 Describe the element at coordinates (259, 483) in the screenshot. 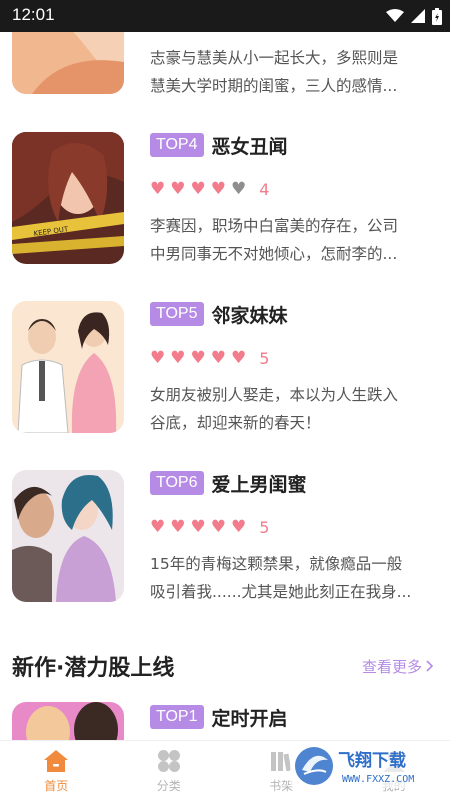

I see `comic-title: 爱上男闺蜜` at that location.